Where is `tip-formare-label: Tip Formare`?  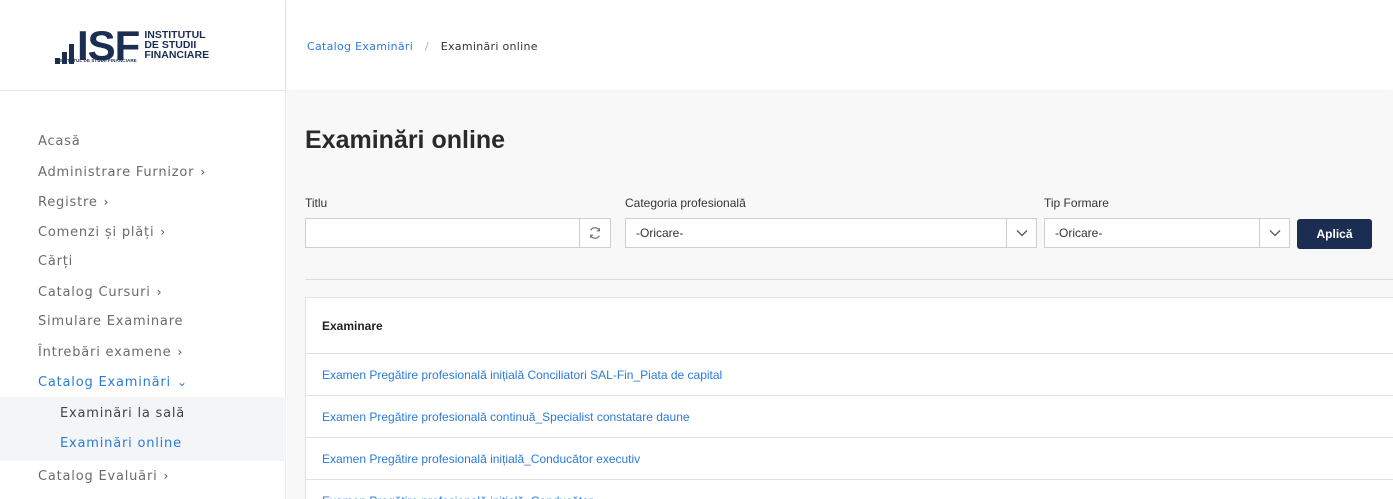 tip-formare-label: Tip Formare is located at coordinates (1076, 203).